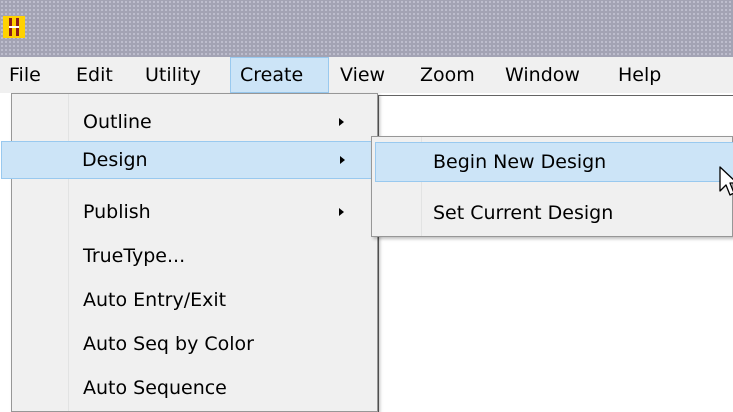  I want to click on menu-item-label: Auto Entry/Exit, so click(155, 300).